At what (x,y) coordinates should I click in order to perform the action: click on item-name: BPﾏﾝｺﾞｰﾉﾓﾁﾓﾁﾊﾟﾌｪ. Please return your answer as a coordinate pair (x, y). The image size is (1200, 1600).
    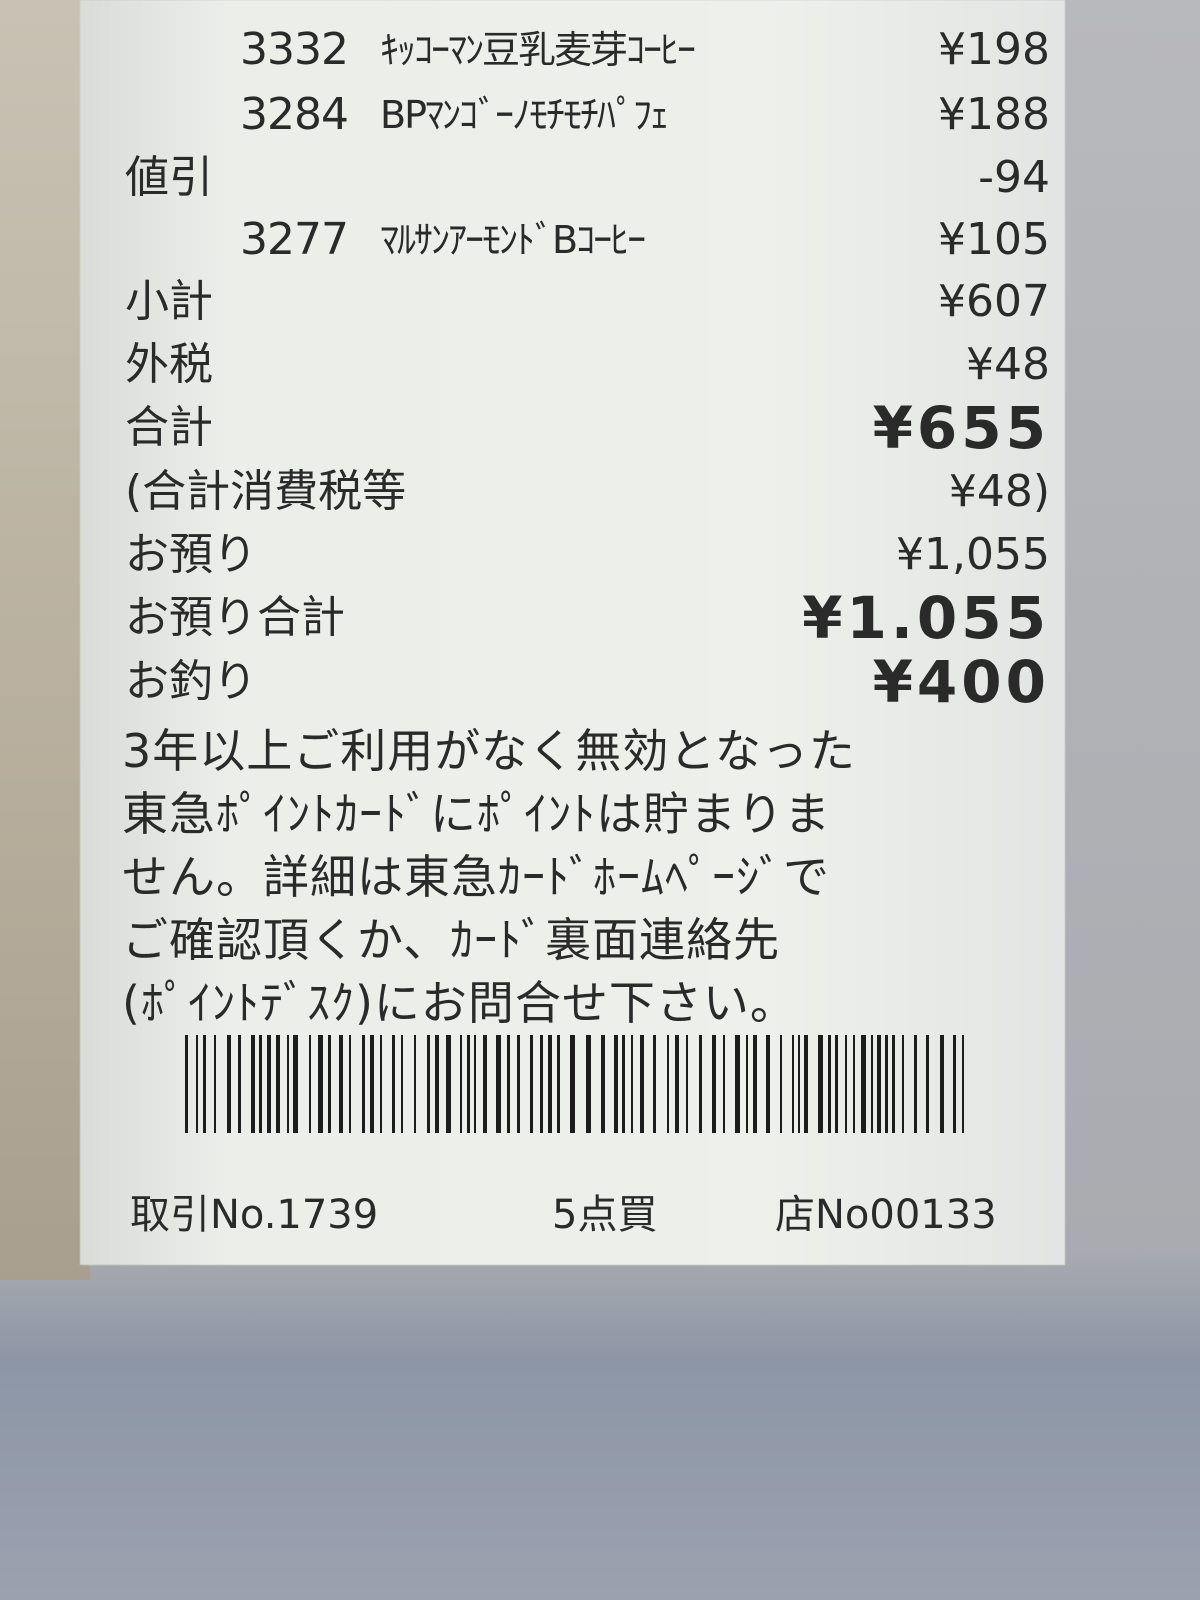
    Looking at the image, I should click on (524, 115).